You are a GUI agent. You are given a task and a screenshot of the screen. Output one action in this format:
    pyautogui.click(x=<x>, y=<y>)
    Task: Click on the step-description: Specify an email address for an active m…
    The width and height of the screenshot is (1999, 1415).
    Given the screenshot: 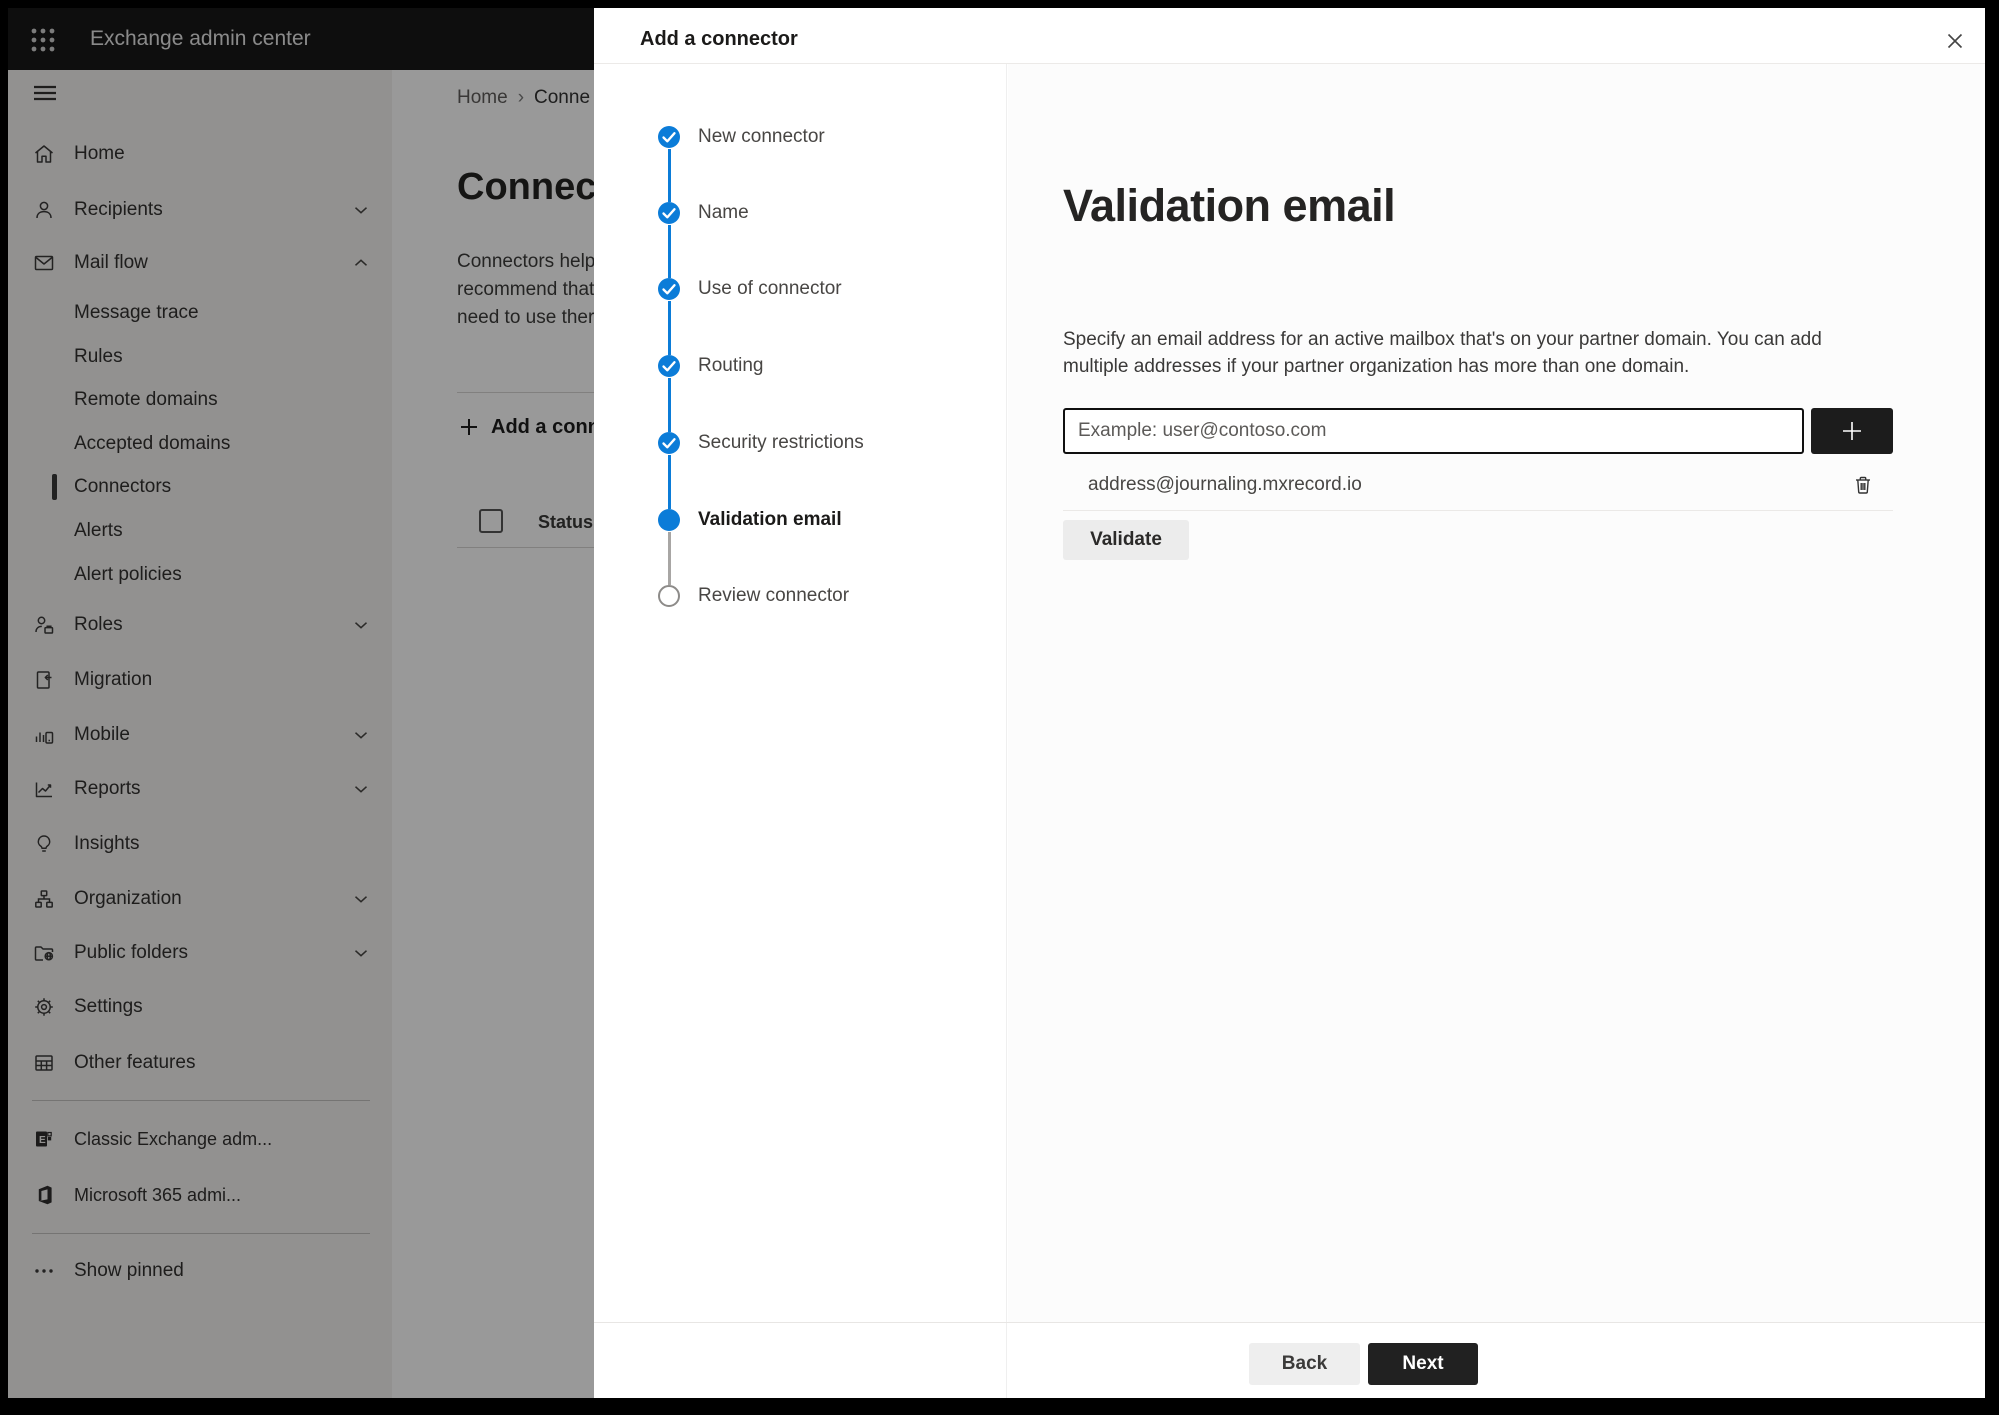 What is the action you would take?
    pyautogui.click(x=1442, y=353)
    